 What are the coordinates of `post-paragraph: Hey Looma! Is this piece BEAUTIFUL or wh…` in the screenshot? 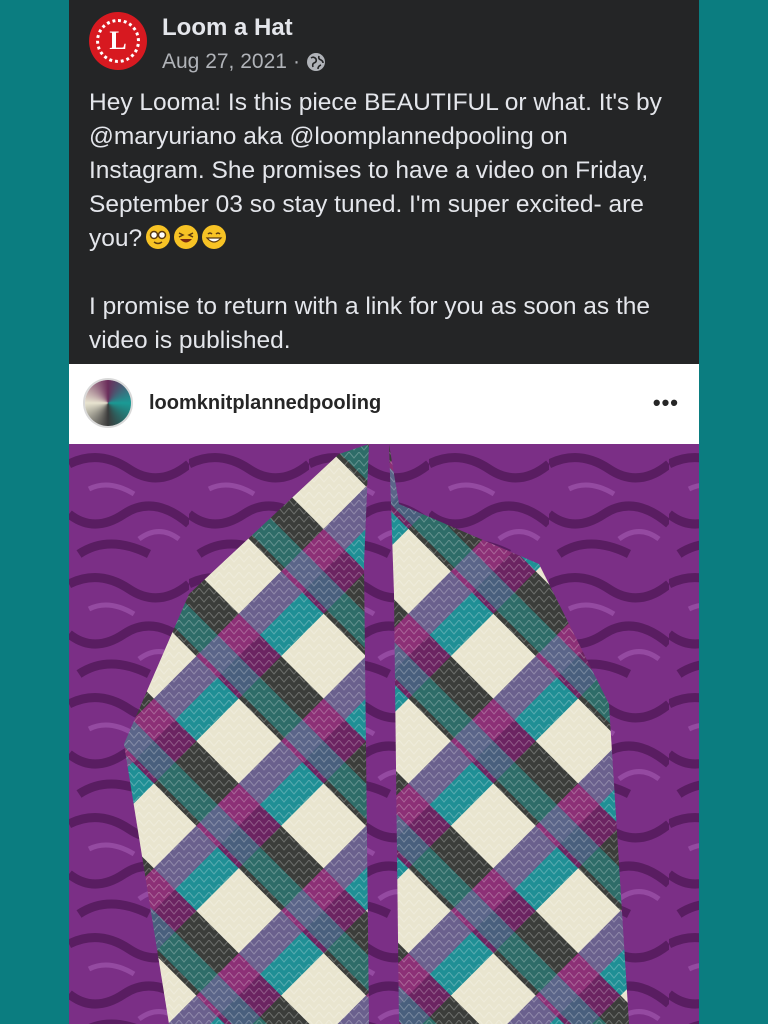 It's located at (389, 171).